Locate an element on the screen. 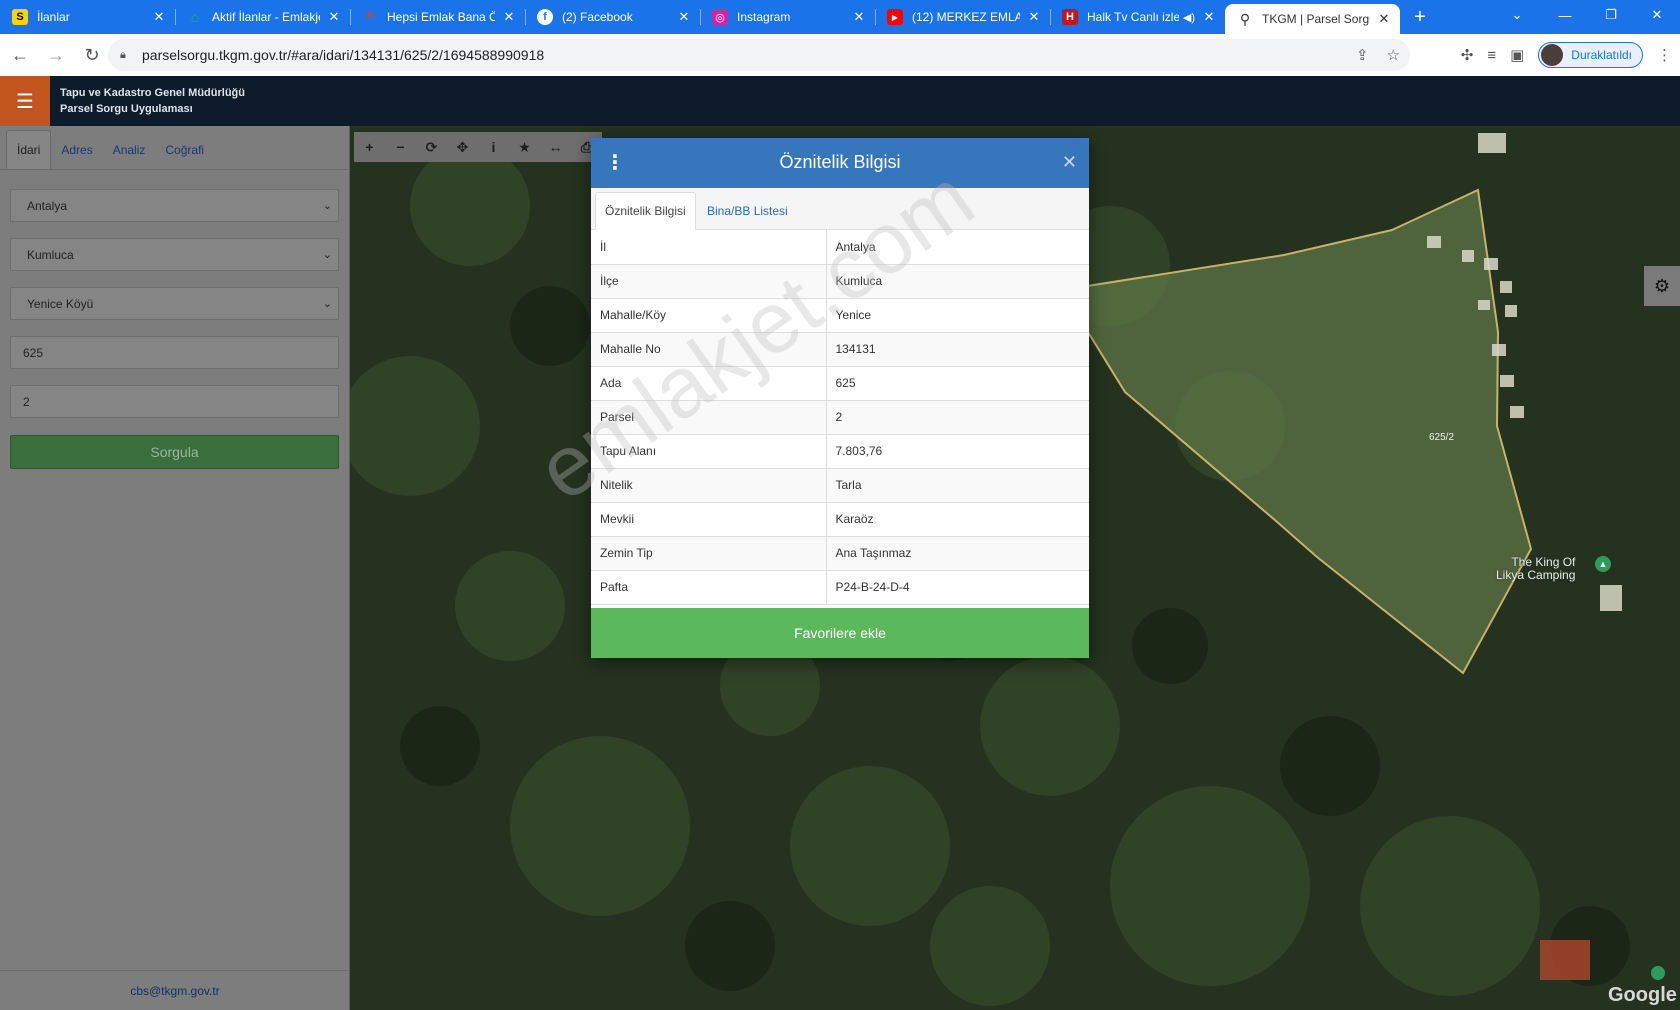 This screenshot has height=1010, width=1680. measure-distance-icon: ↔ is located at coordinates (555, 147).